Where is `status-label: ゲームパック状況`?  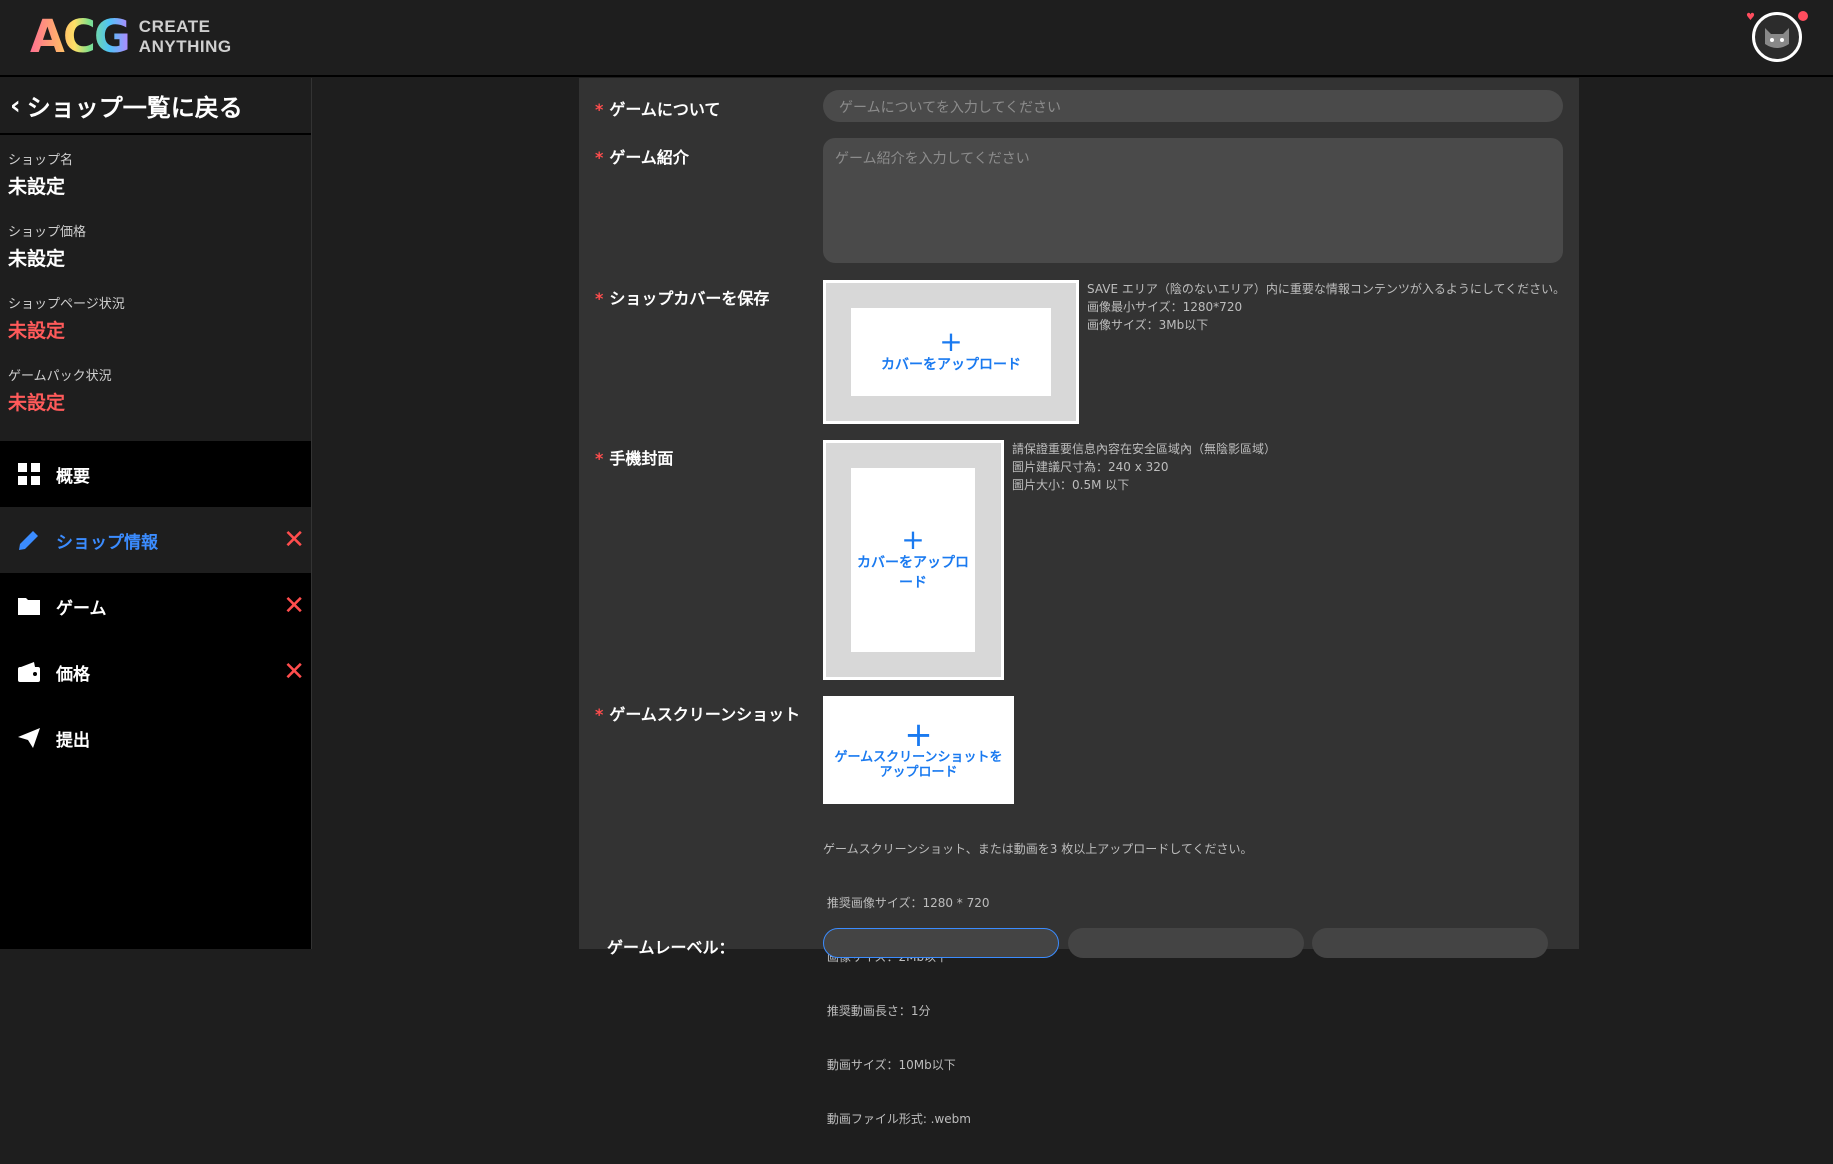 status-label: ゲームパック状況 is located at coordinates (60, 376).